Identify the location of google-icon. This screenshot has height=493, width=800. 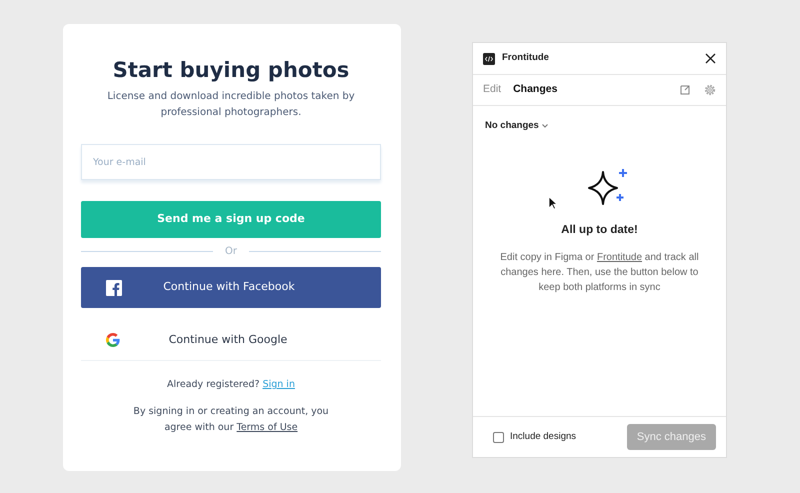
(113, 340).